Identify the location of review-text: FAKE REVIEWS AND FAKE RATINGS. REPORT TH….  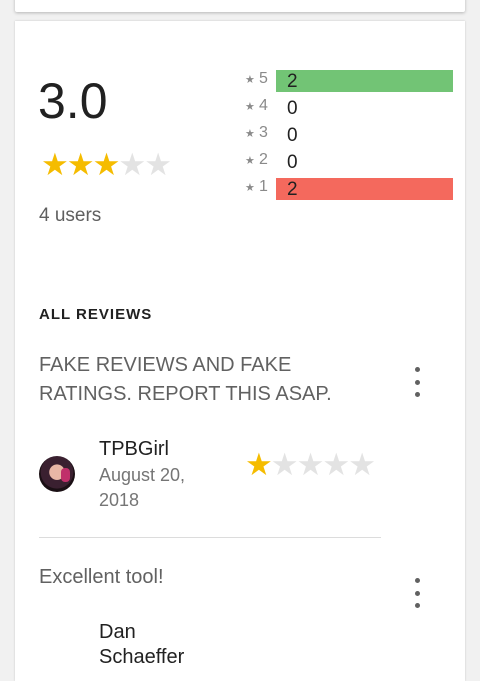
(185, 379).